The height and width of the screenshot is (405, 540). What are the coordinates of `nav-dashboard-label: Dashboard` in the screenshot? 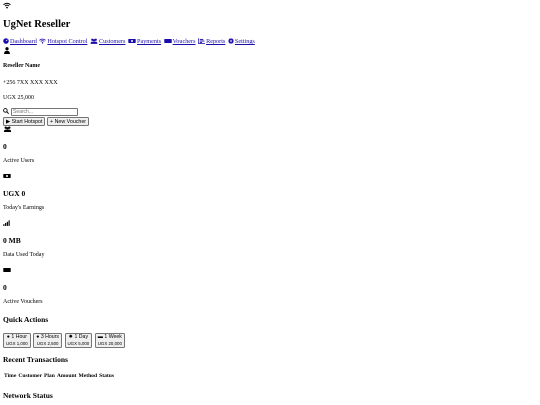 It's located at (23, 42).